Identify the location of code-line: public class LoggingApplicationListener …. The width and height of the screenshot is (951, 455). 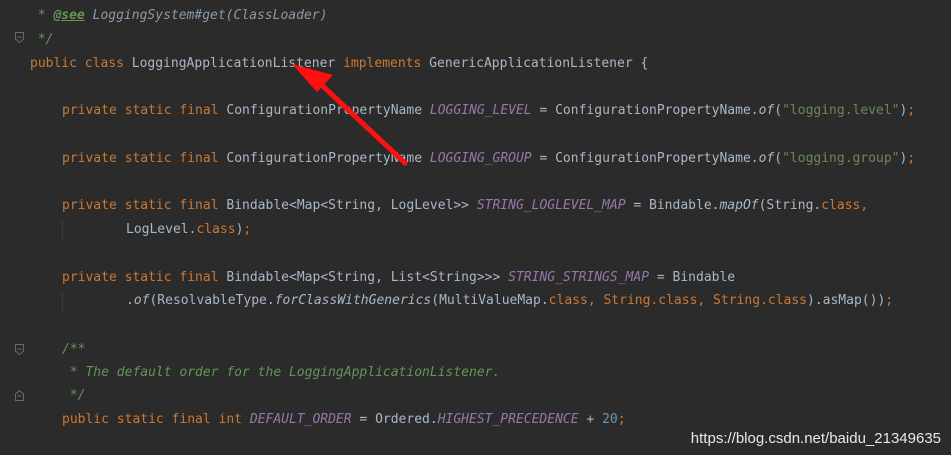
(339, 64).